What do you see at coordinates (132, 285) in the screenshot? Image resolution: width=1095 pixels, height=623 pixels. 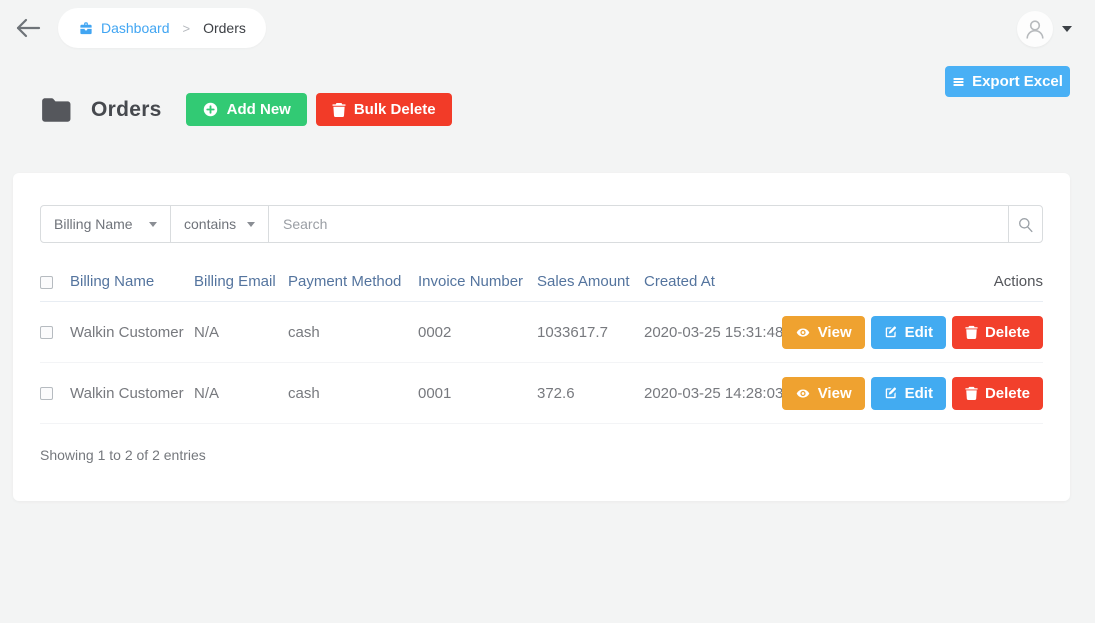 I see `col-billing-name: Billing Name` at bounding box center [132, 285].